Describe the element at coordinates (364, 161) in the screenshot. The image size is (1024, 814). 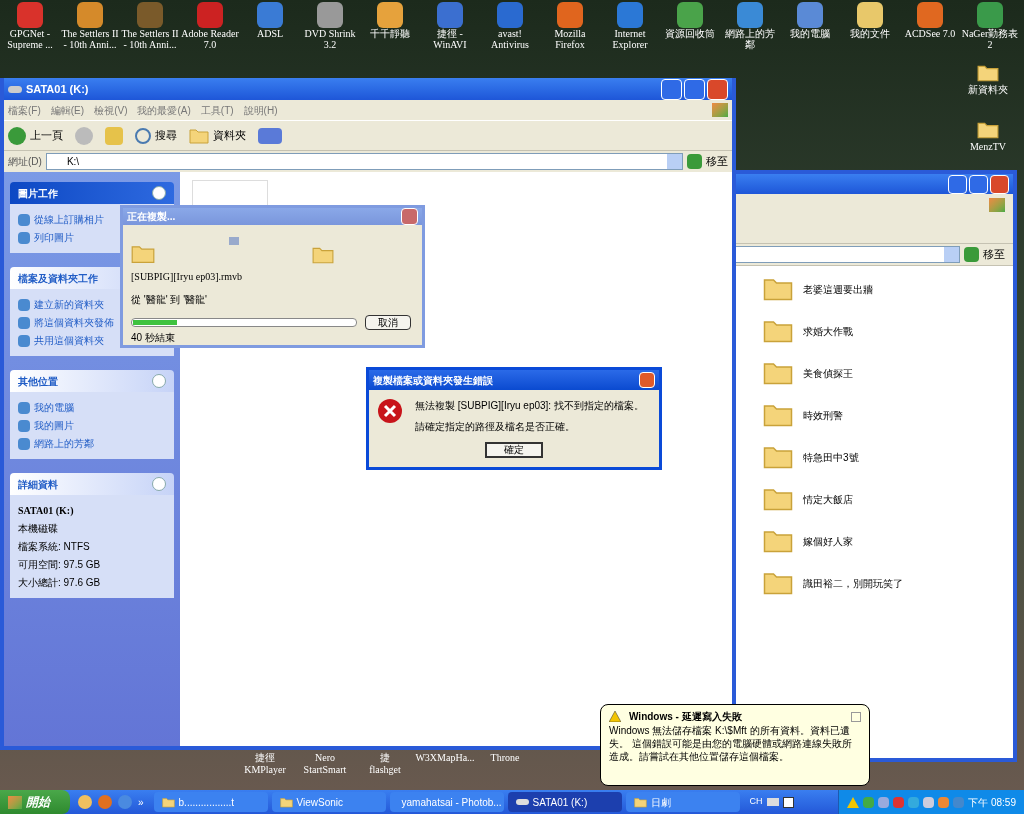
I see `address-field: K:\` at that location.